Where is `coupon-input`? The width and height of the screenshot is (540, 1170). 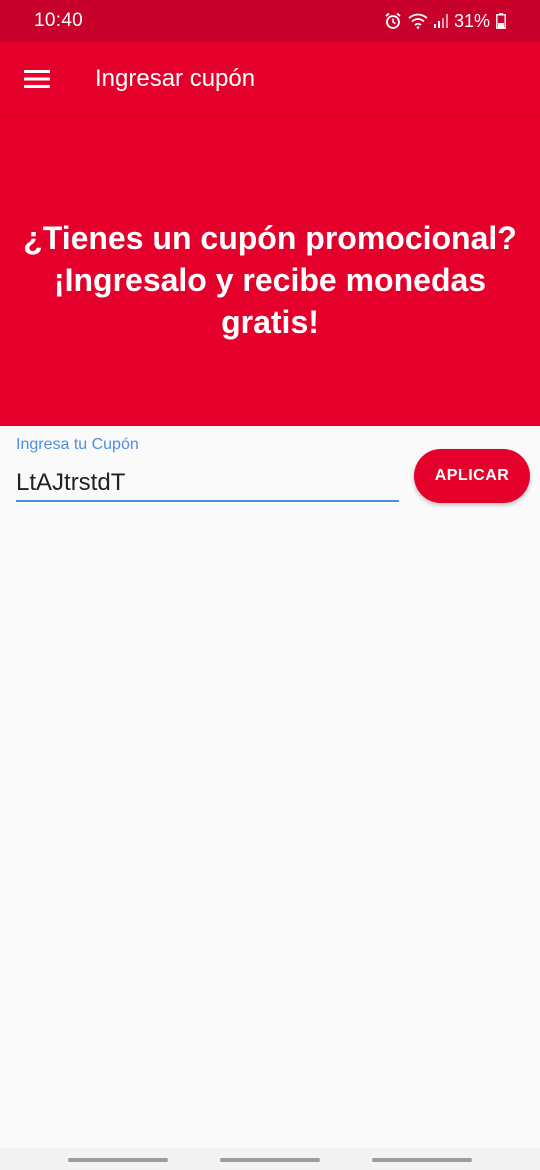
coupon-input is located at coordinates (207, 484).